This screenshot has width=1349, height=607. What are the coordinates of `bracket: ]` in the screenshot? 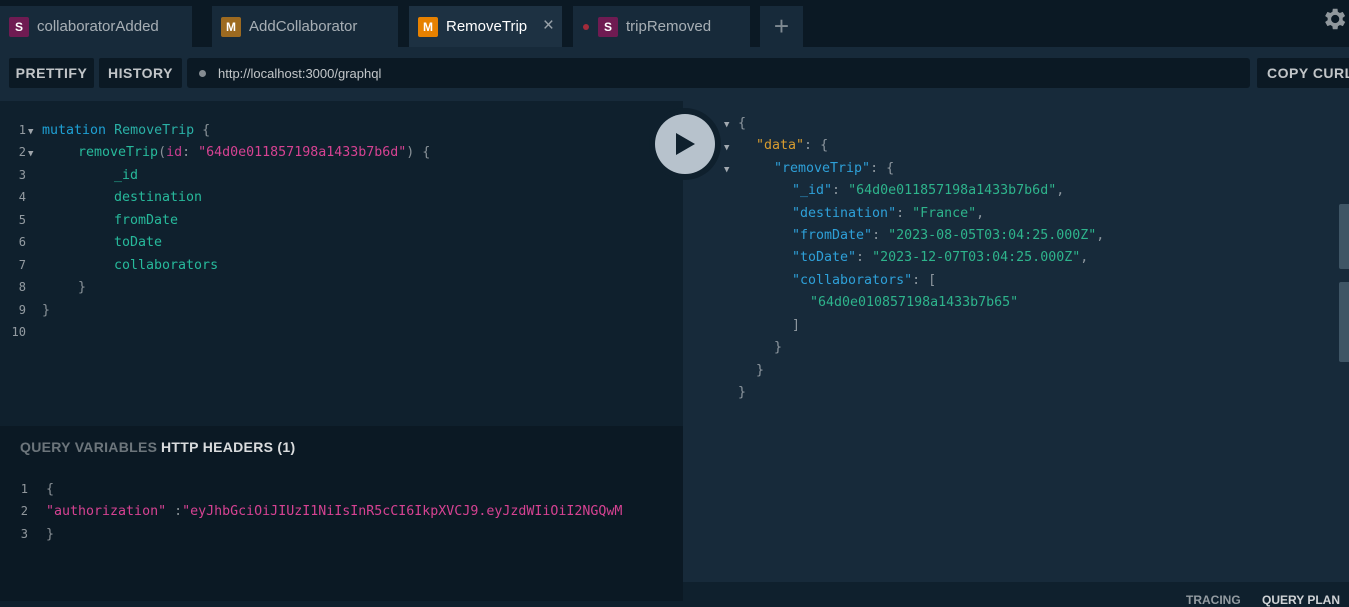 It's located at (796, 325).